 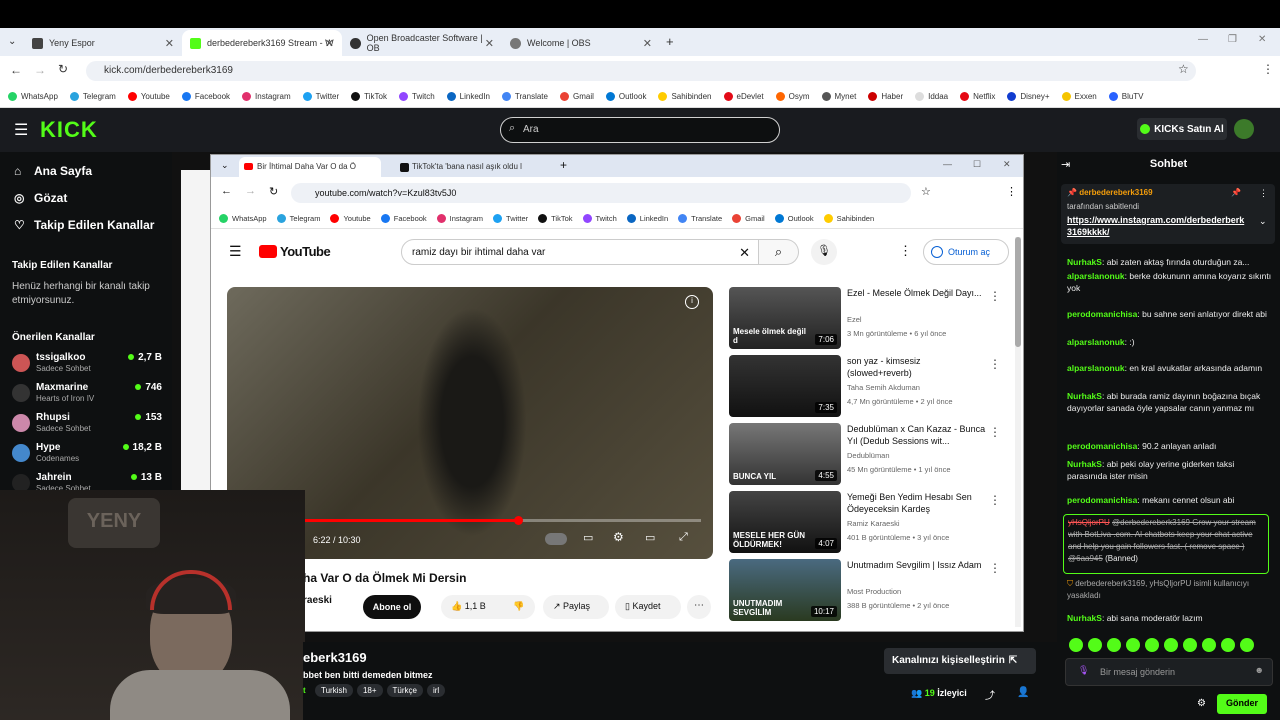 What do you see at coordinates (947, 164) in the screenshot?
I see `minimize-button: —` at bounding box center [947, 164].